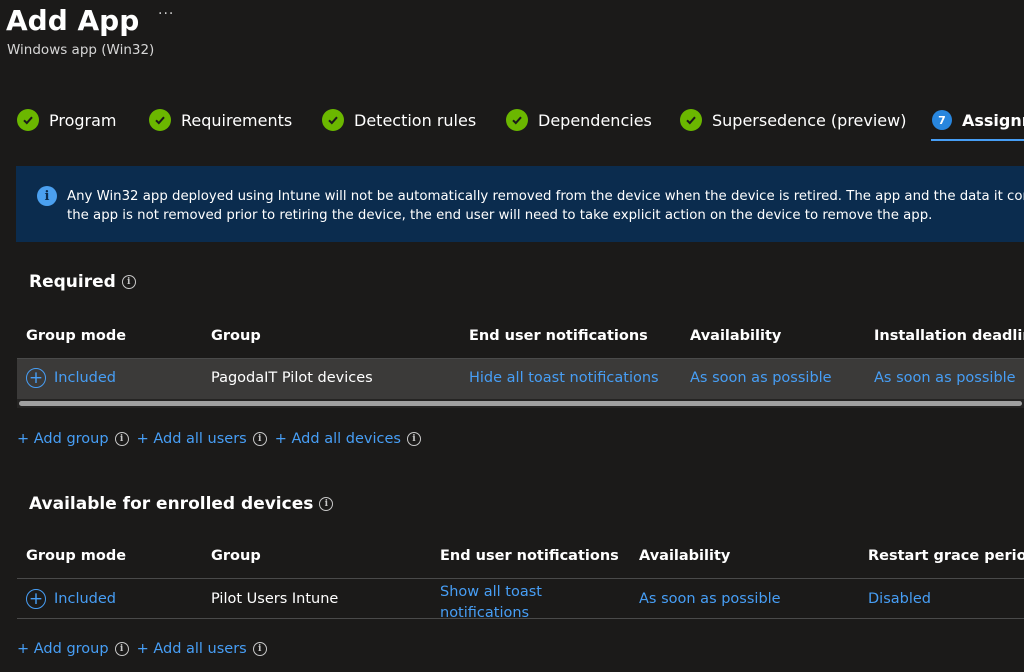 This screenshot has width=1024, height=672. I want to click on step-label: Dependencies, so click(595, 120).